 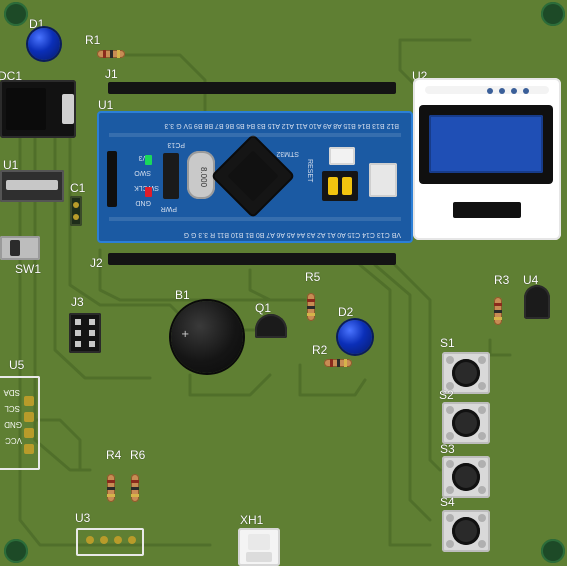 What do you see at coordinates (135, 488) in the screenshot?
I see `resistor-r6` at bounding box center [135, 488].